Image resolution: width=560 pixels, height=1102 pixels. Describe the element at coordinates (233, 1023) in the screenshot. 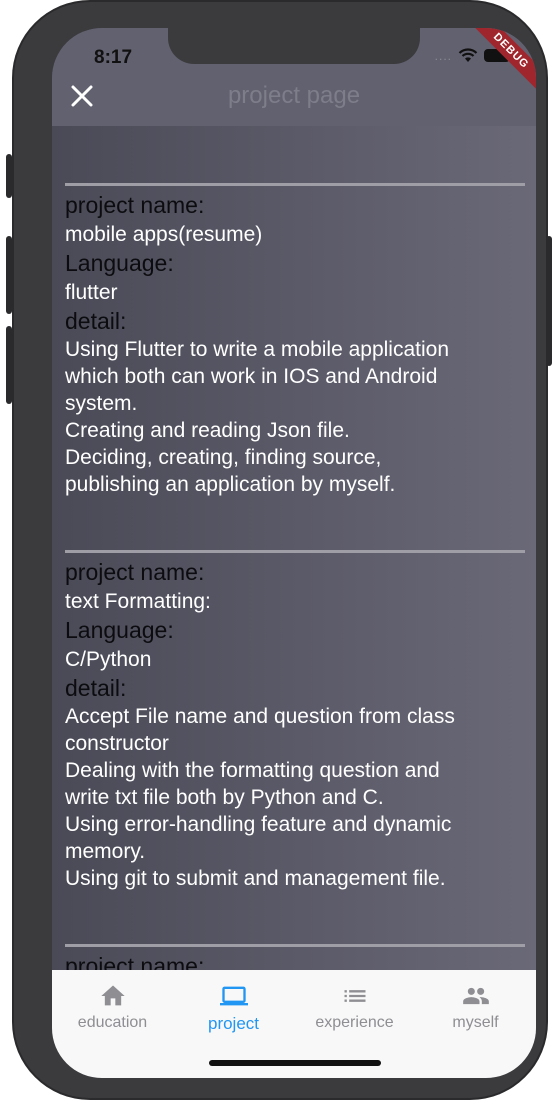

I see `nav-label: project` at that location.